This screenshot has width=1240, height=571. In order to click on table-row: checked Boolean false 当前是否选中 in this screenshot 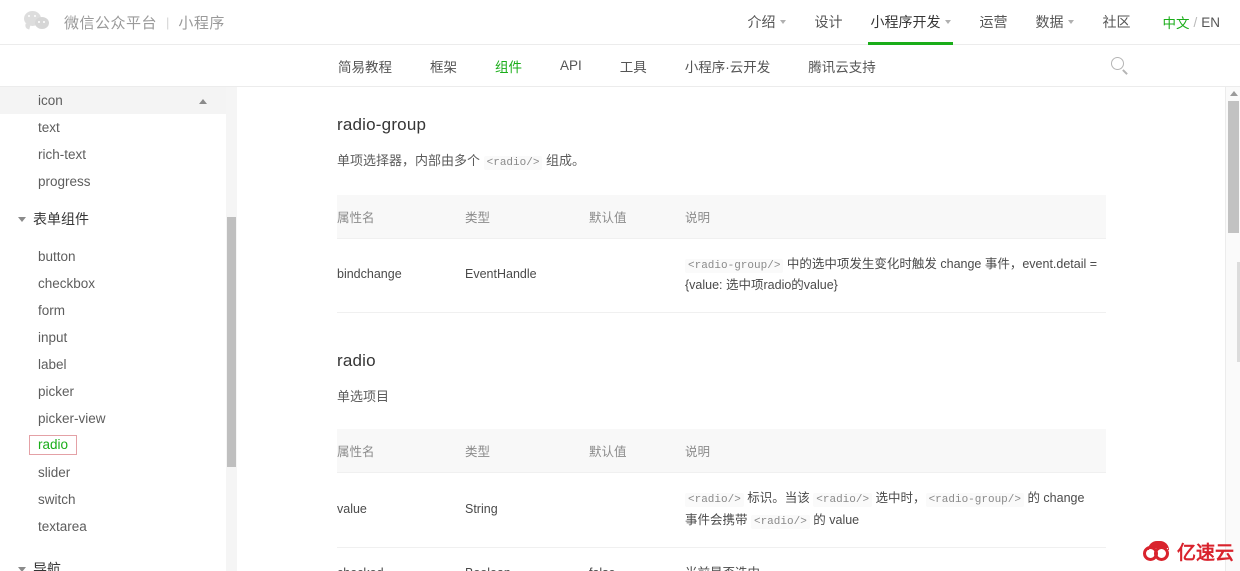, I will do `click(721, 559)`.